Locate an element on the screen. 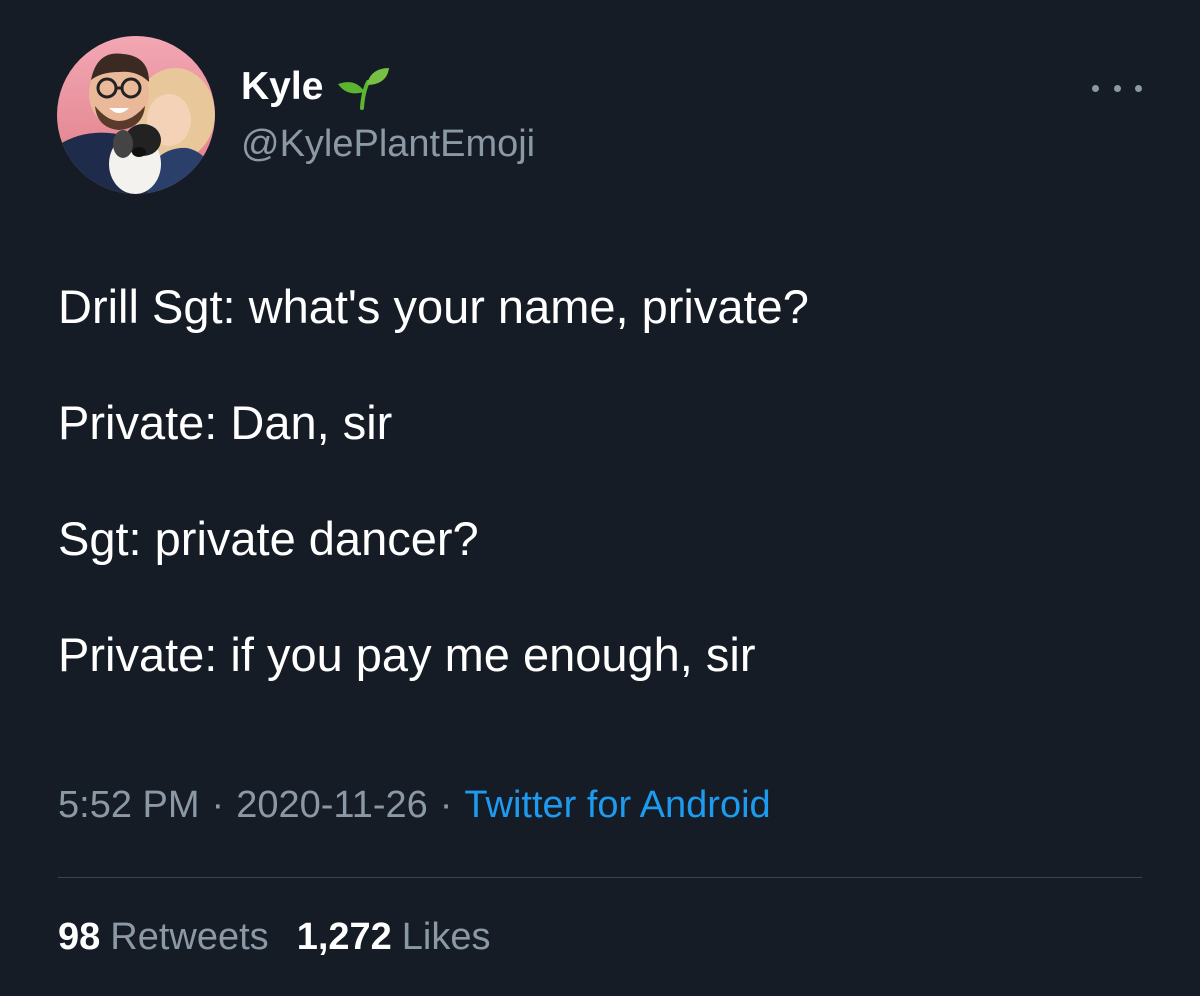  retweets-stat: 98 Retweets is located at coordinates (163, 937).